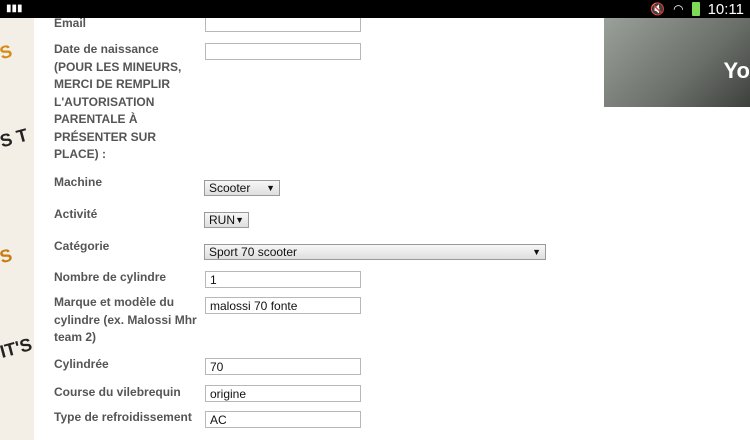 This screenshot has width=750, height=440. I want to click on category-select-value: Sport 70 scooter, so click(253, 252).